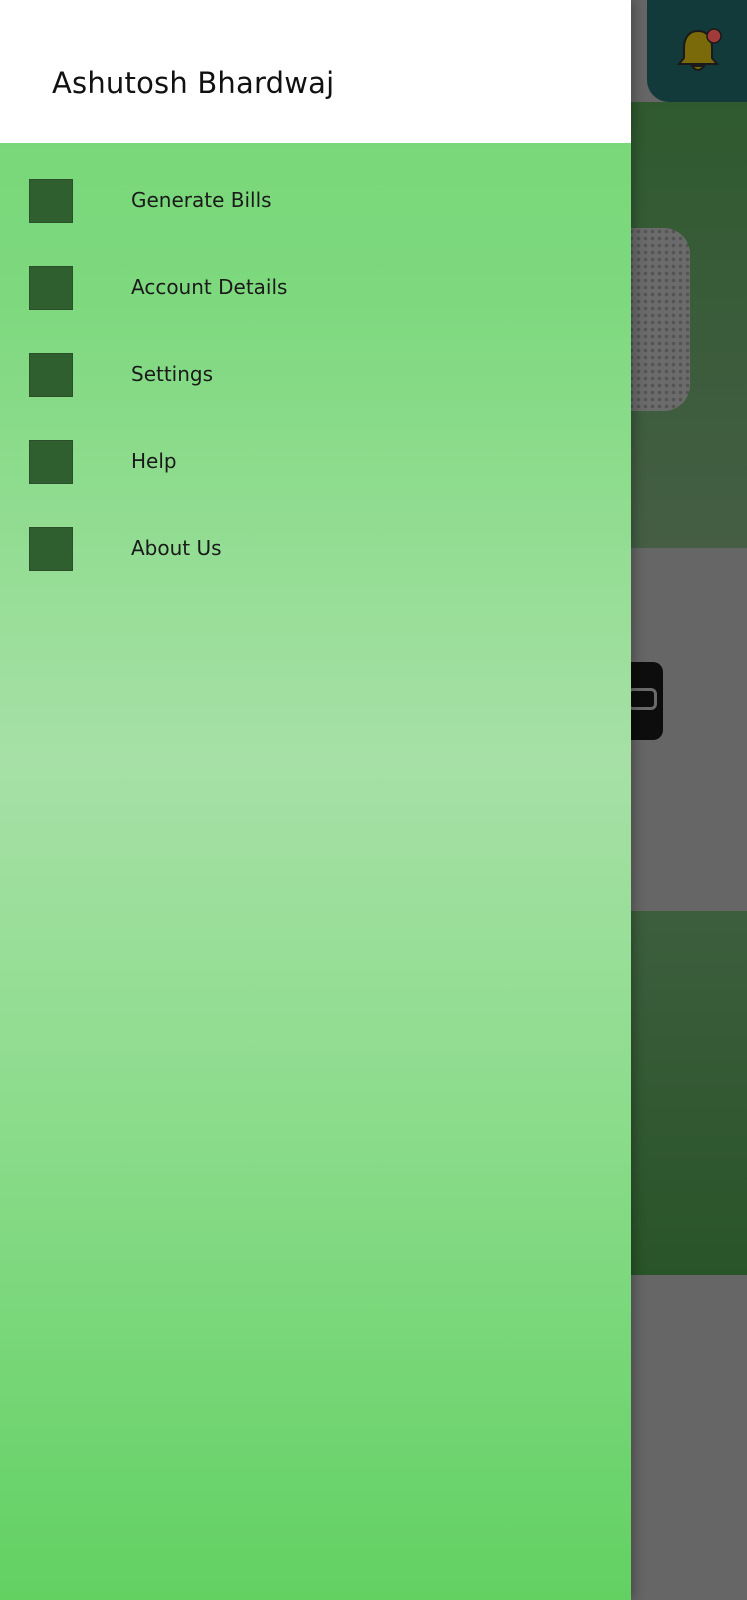 This screenshot has height=1600, width=747. What do you see at coordinates (154, 461) in the screenshot?
I see `menu-item-label: Help` at bounding box center [154, 461].